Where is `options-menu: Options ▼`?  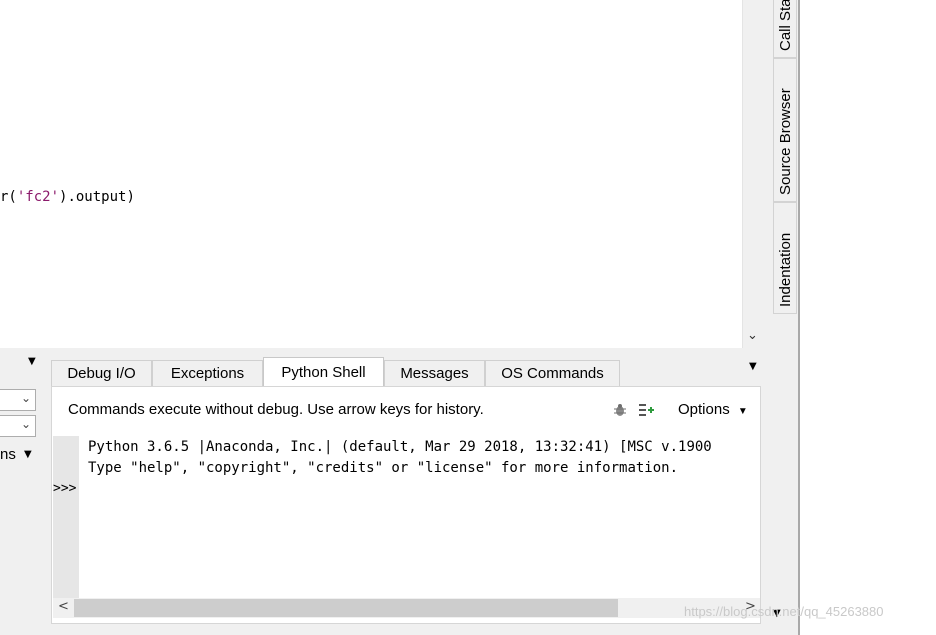
options-menu: Options ▼ is located at coordinates (713, 409).